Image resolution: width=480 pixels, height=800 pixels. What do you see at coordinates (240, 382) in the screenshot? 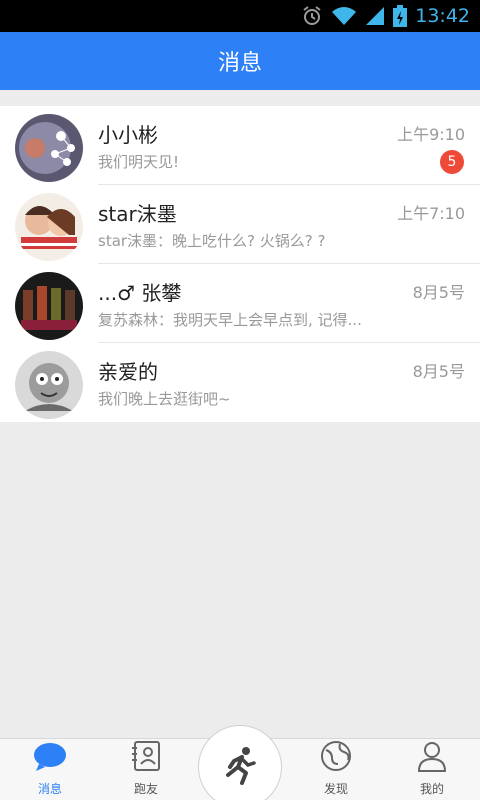
I see `conversation-row: 亲爱的 我们晚上去逛街吧~ 8月5号` at bounding box center [240, 382].